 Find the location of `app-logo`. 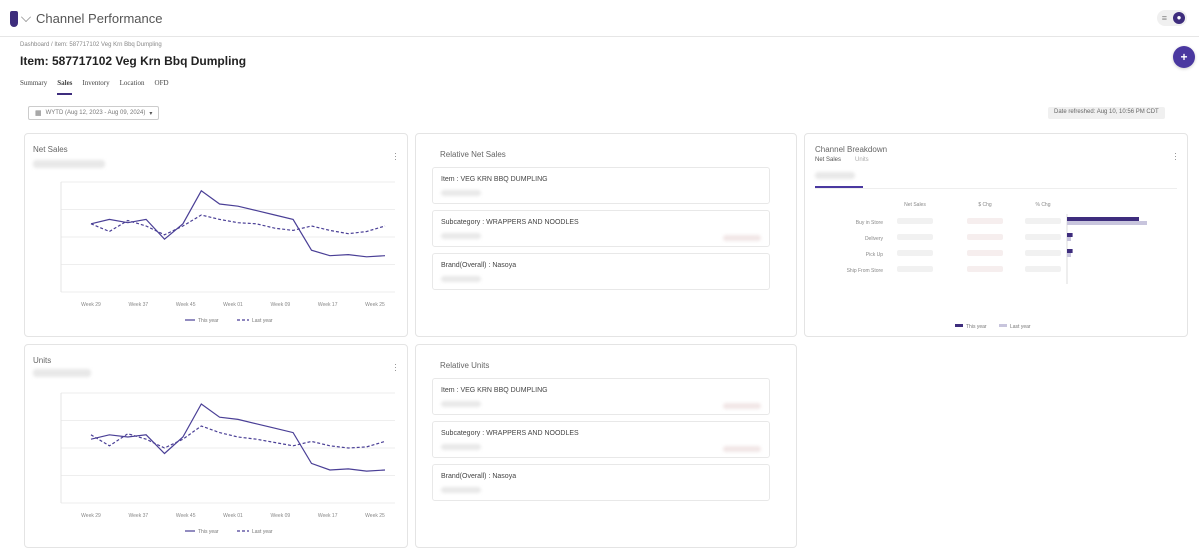

app-logo is located at coordinates (14, 19).